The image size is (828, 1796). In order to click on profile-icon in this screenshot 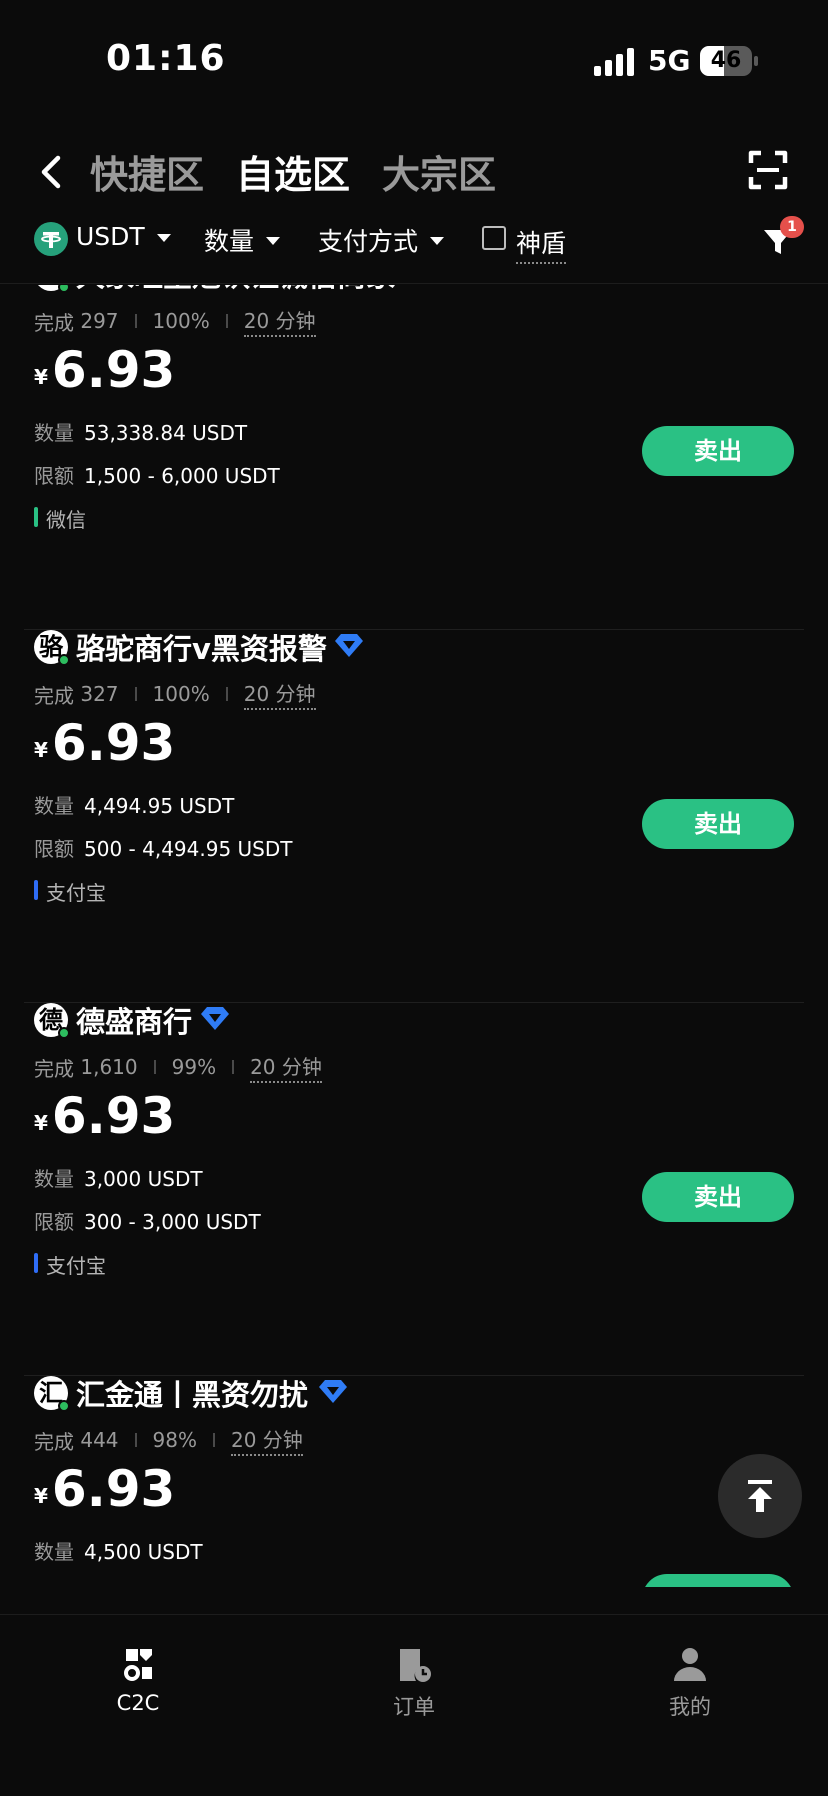, I will do `click(690, 1664)`.